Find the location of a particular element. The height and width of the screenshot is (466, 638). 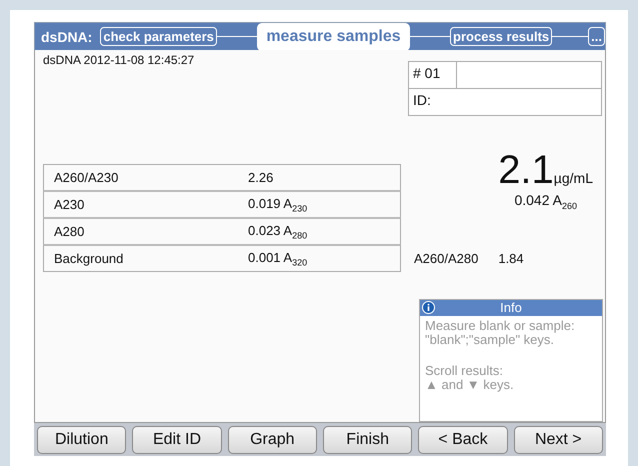

step-tab: process results is located at coordinates (501, 36).